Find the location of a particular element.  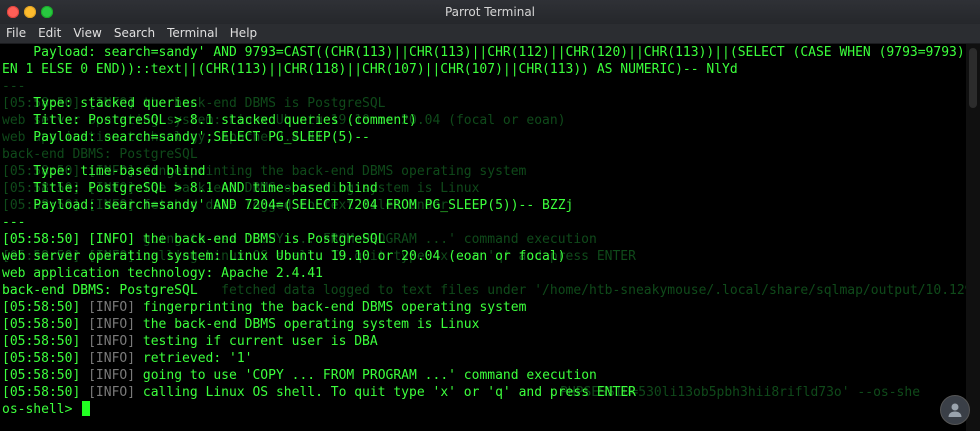

vertical-scrollbar is located at coordinates (973, 237).